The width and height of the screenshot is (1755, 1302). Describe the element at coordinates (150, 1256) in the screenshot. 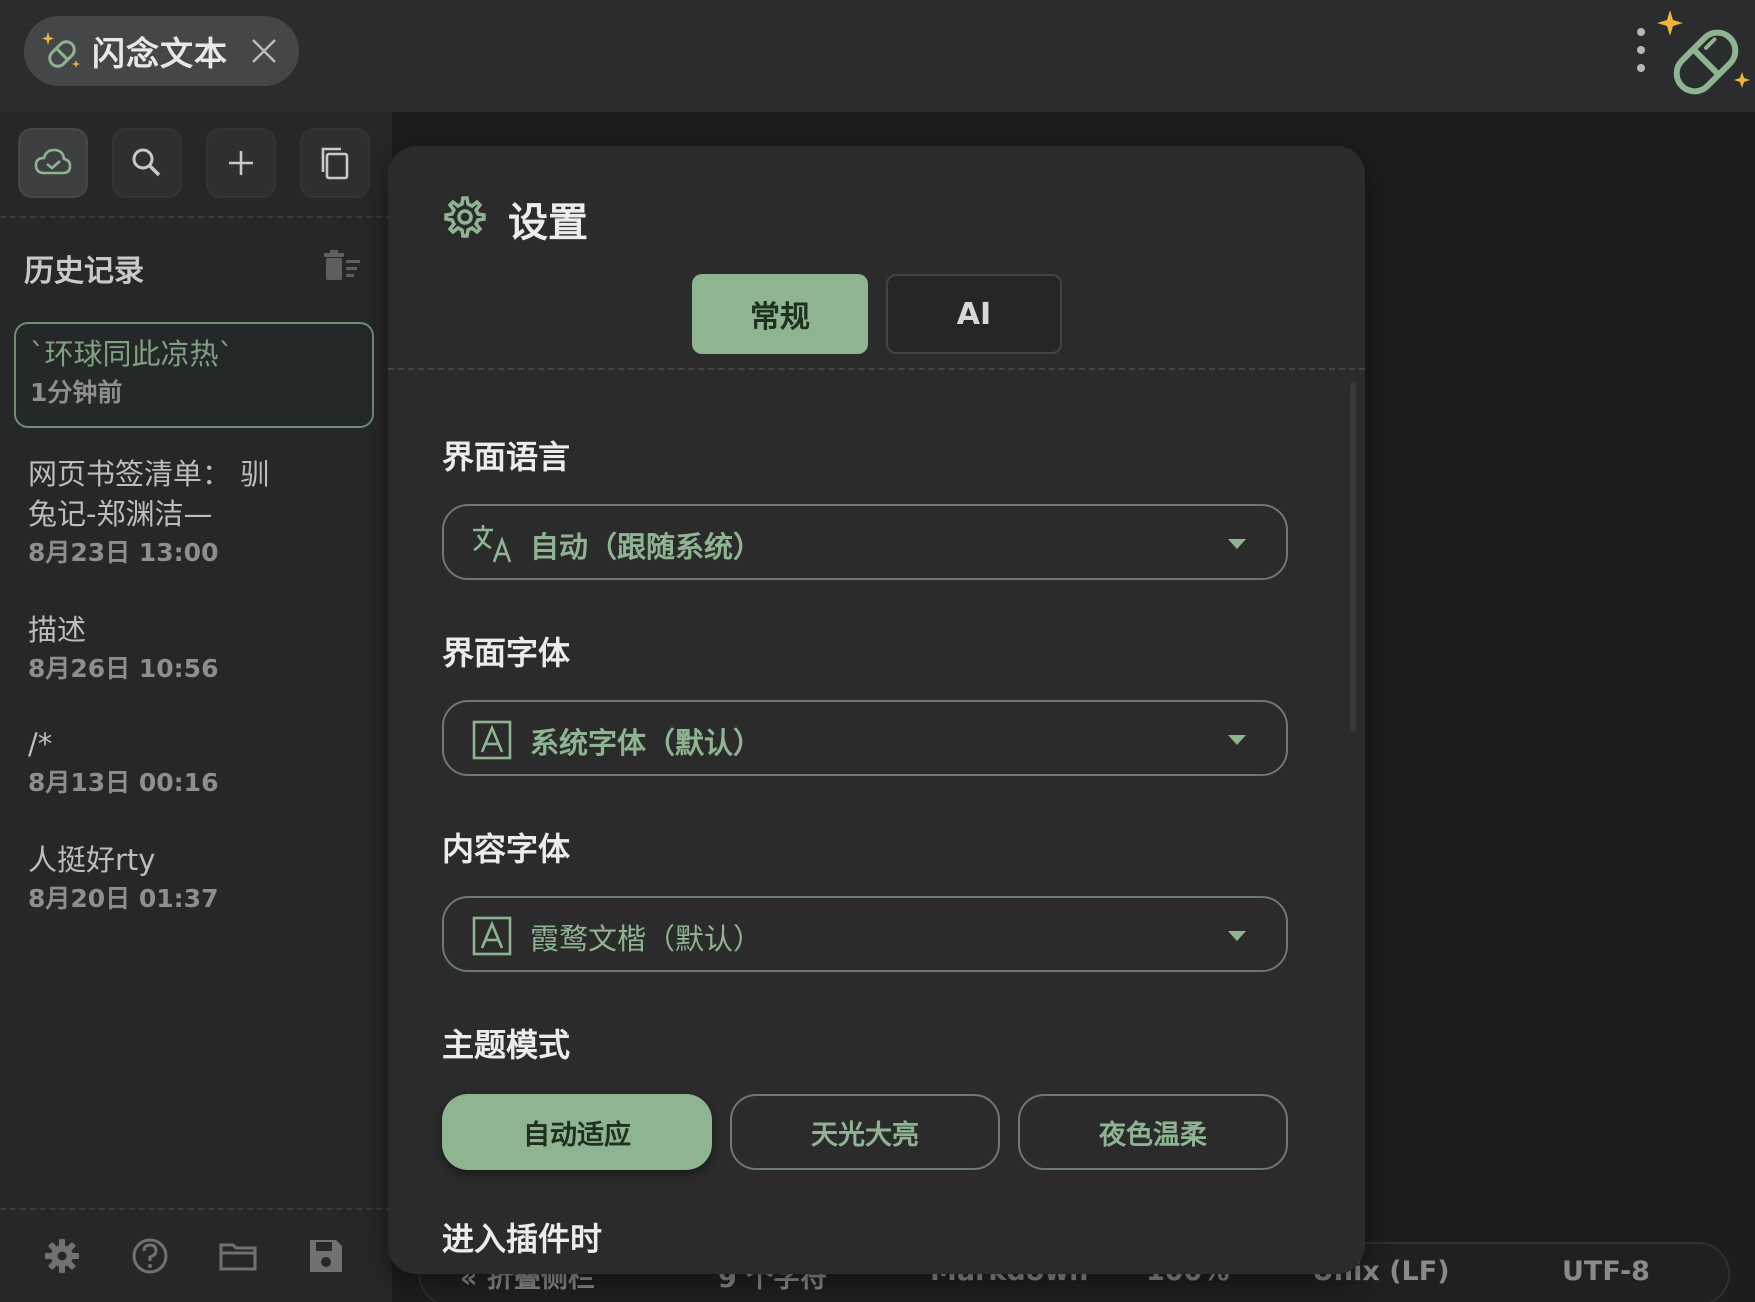

I see `help-icon` at that location.